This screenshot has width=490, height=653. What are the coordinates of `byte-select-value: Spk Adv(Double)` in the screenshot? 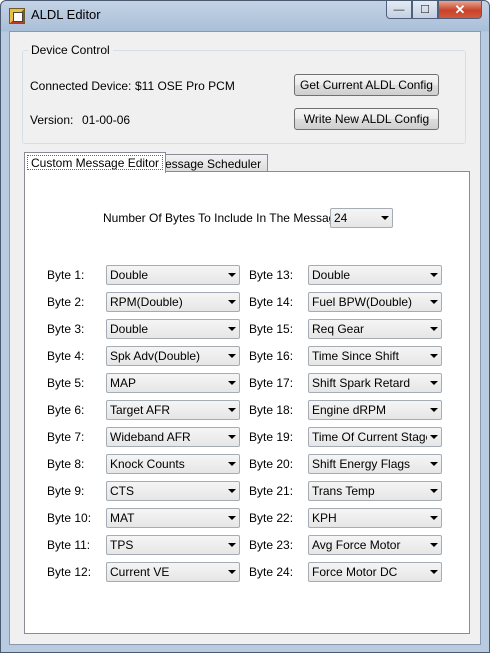 It's located at (155, 356).